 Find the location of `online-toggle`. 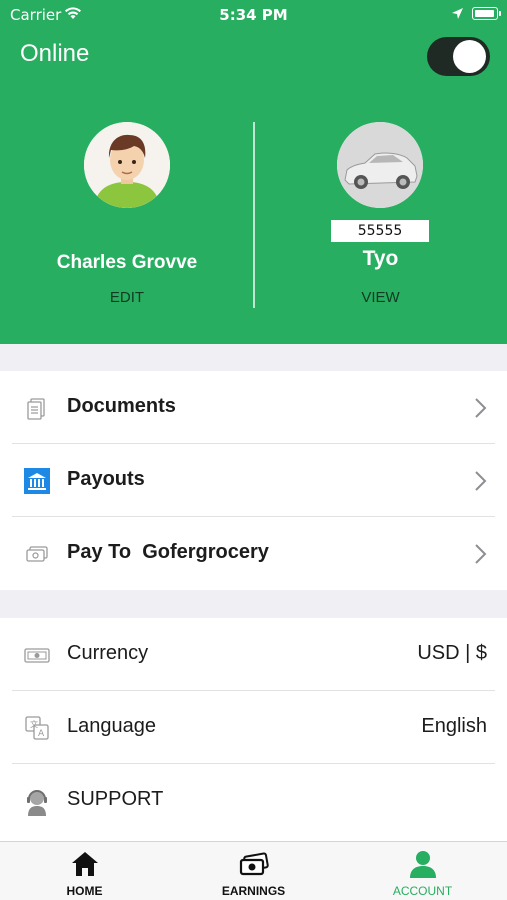

online-toggle is located at coordinates (458, 56).